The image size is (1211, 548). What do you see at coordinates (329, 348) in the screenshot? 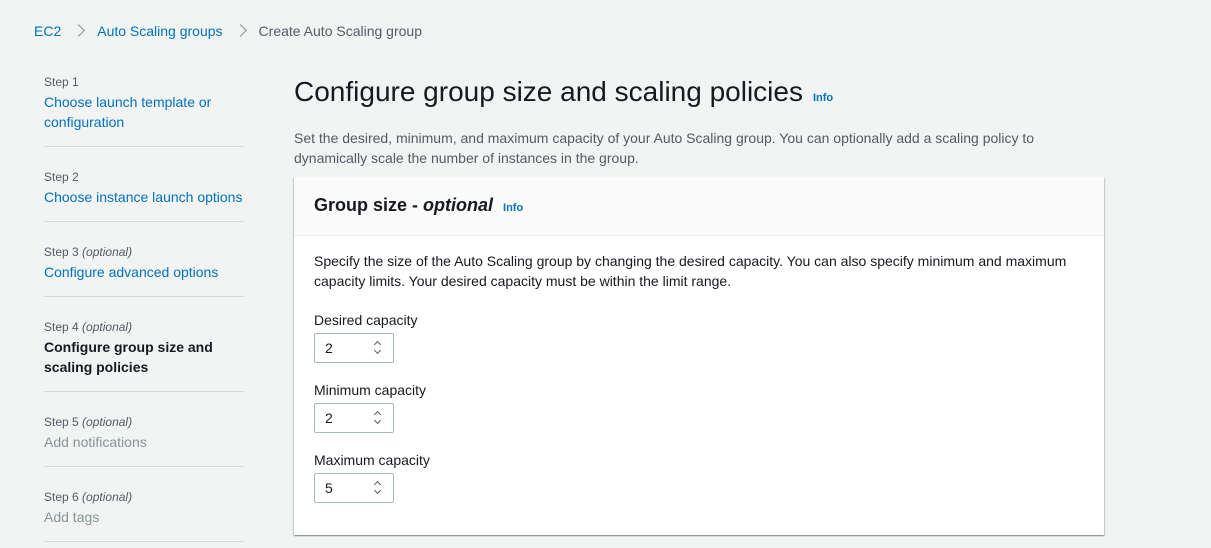
I see `desired-capacity-value: 2` at bounding box center [329, 348].